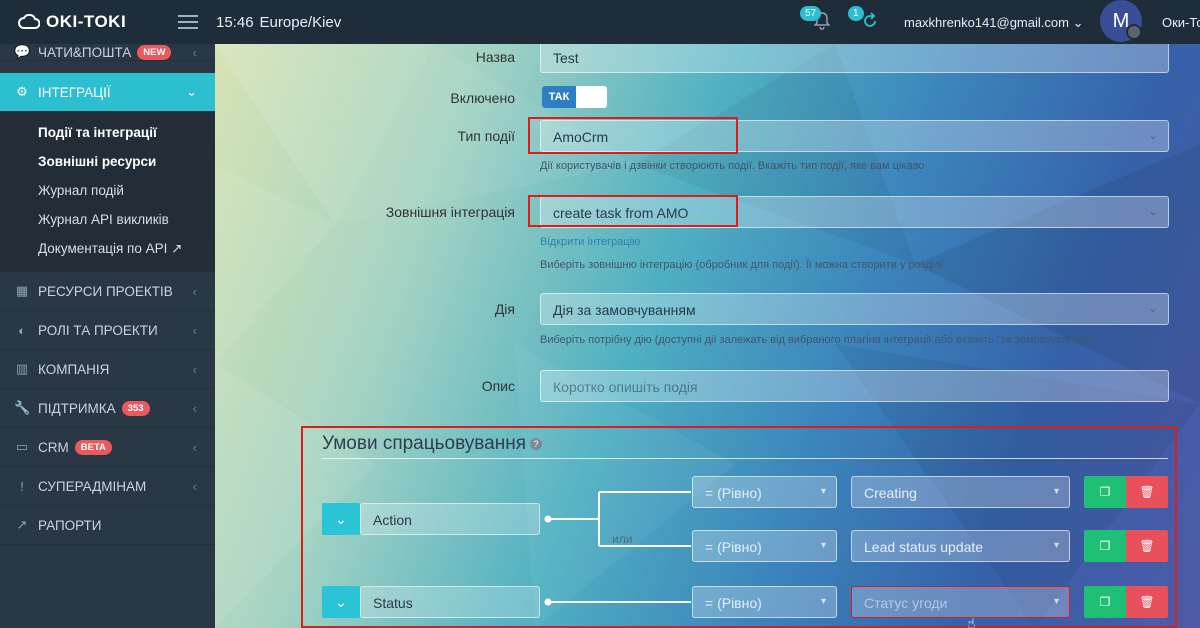 The width and height of the screenshot is (1200, 628). I want to click on avatar: M, so click(1121, 21).